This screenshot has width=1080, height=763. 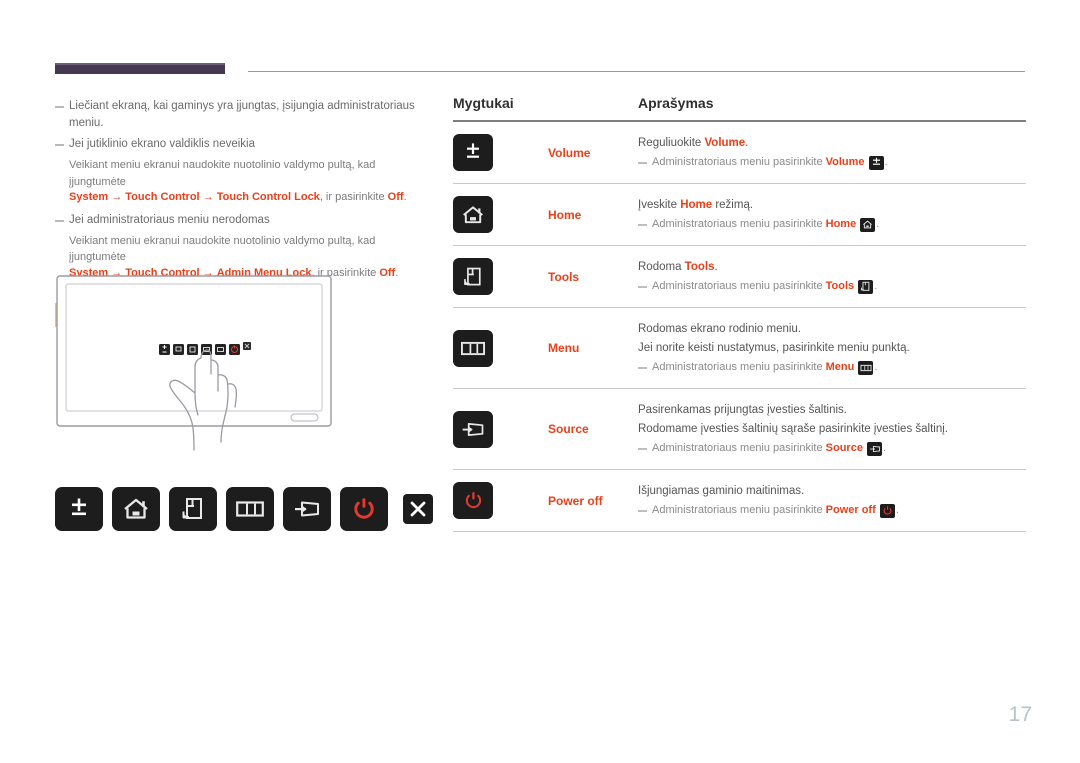 What do you see at coordinates (540, 69) in the screenshot?
I see `top-decorative-rule` at bounding box center [540, 69].